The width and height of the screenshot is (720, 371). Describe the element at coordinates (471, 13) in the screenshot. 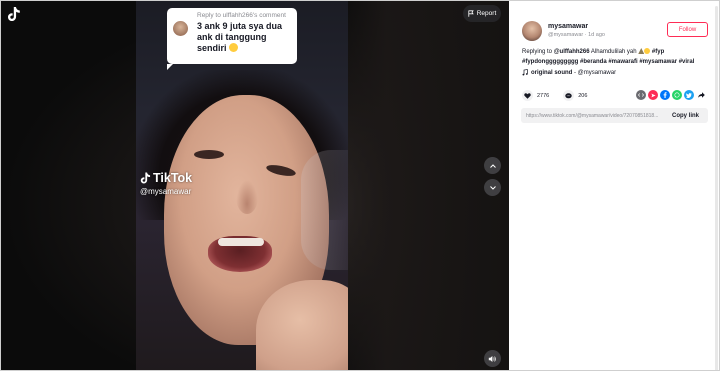

I see `flag-icon` at that location.